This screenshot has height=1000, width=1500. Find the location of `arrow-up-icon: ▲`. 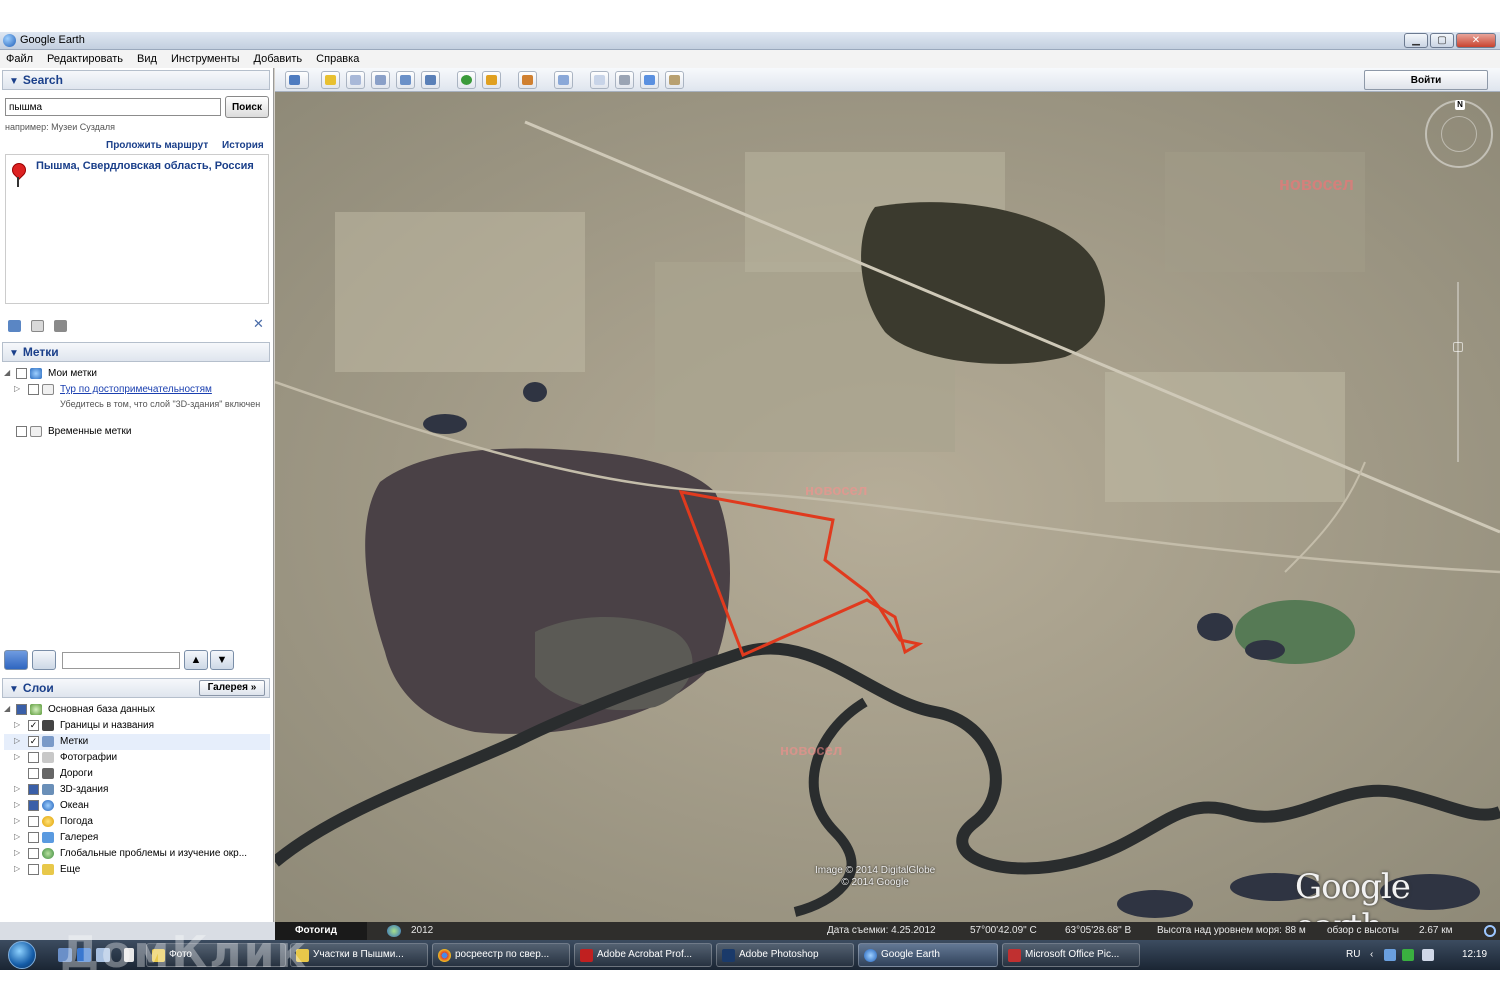

arrow-up-icon: ▲ is located at coordinates (196, 660).